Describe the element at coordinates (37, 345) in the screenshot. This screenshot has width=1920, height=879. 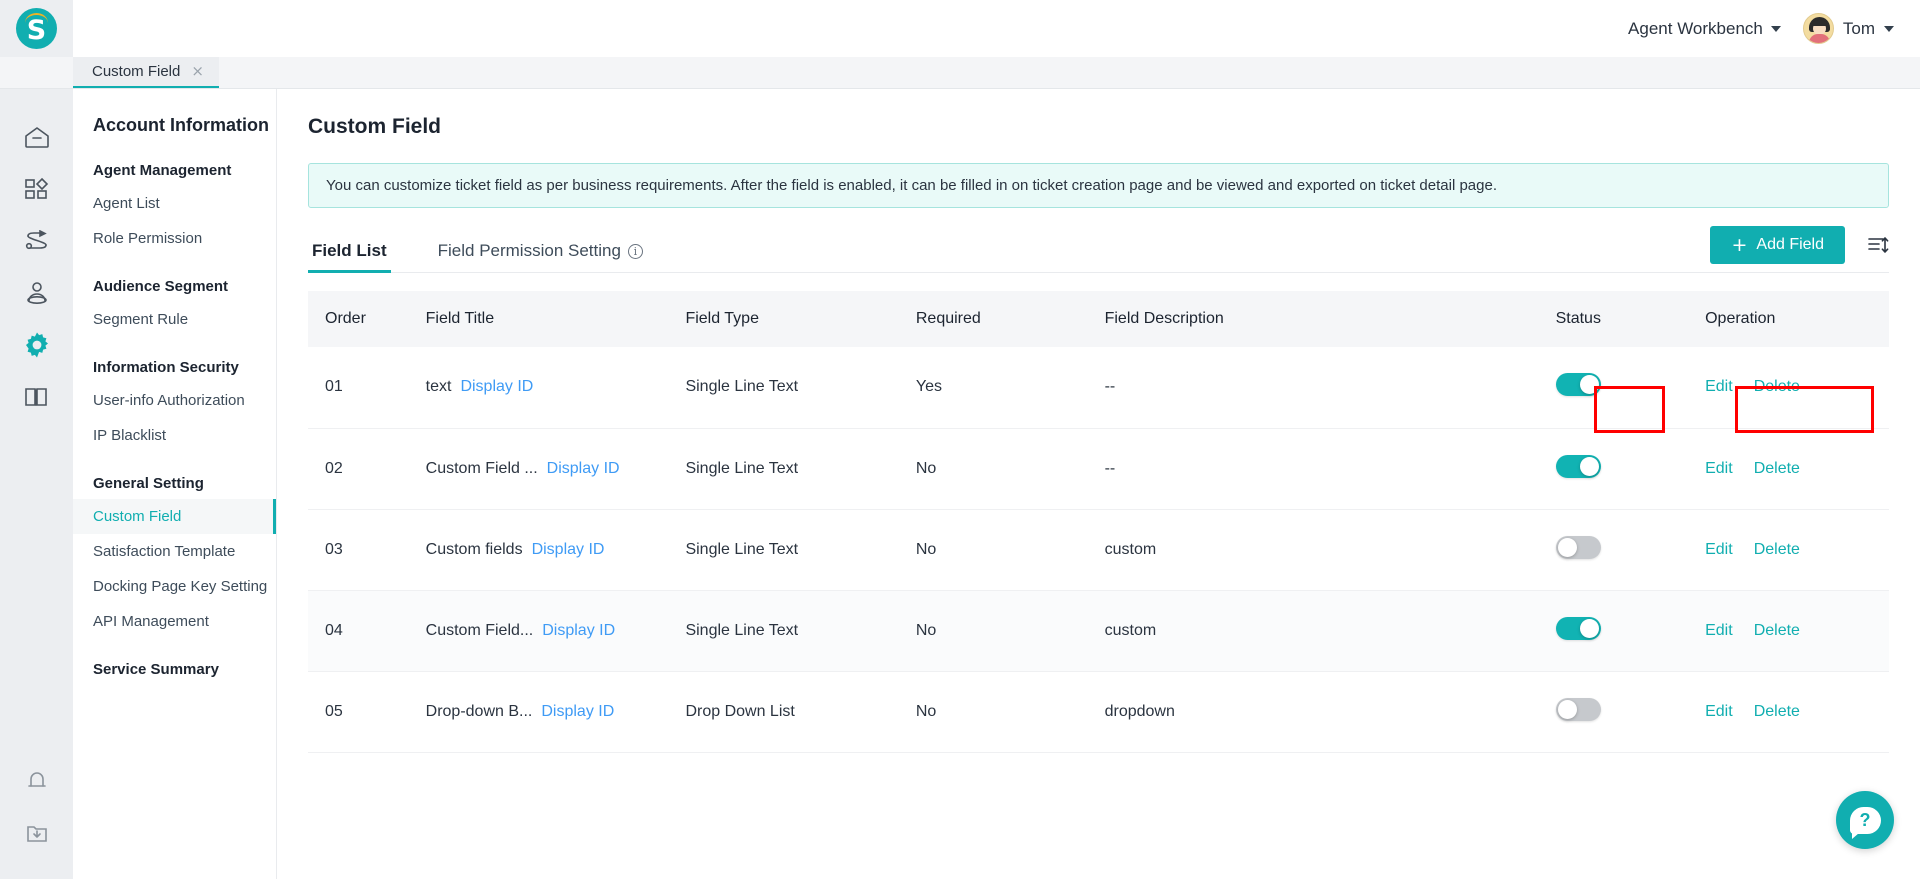
I see `gear-icon` at that location.